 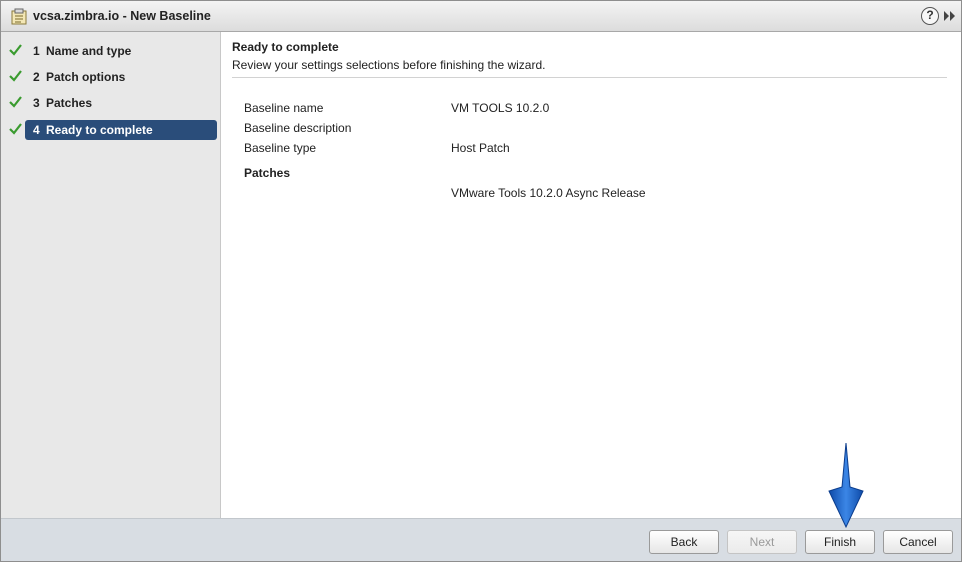 What do you see at coordinates (280, 148) in the screenshot?
I see `baseline-type-label: Baseline type` at bounding box center [280, 148].